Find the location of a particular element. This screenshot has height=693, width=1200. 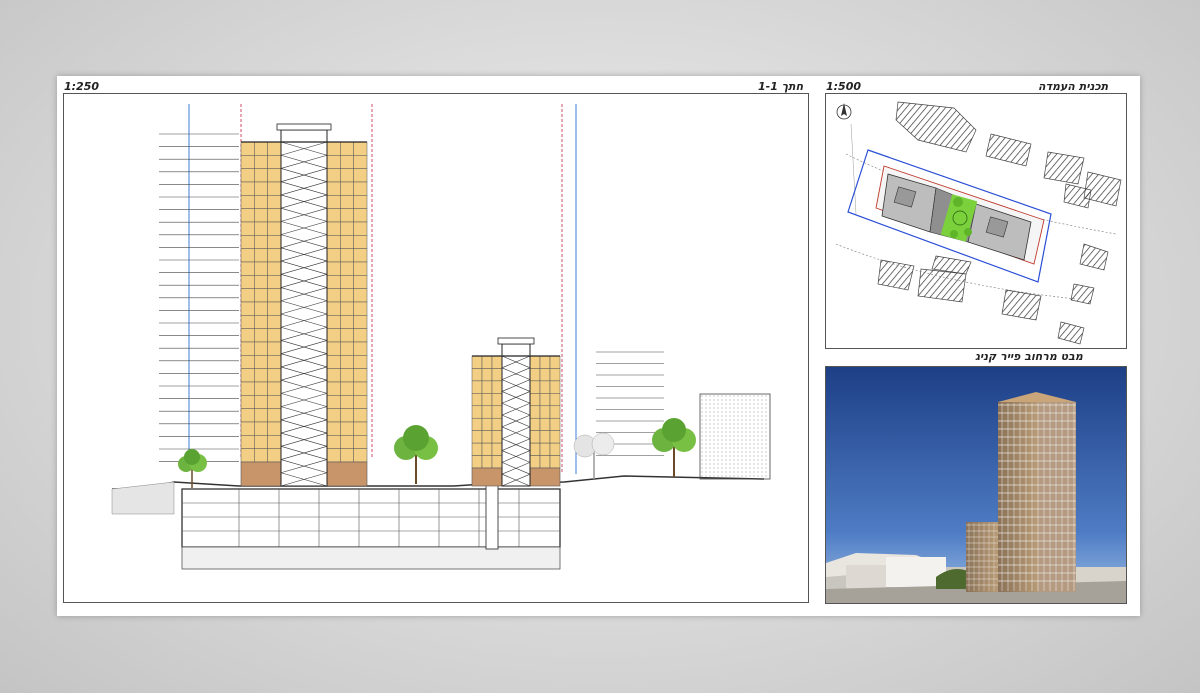

tree is located at coordinates (416, 454).